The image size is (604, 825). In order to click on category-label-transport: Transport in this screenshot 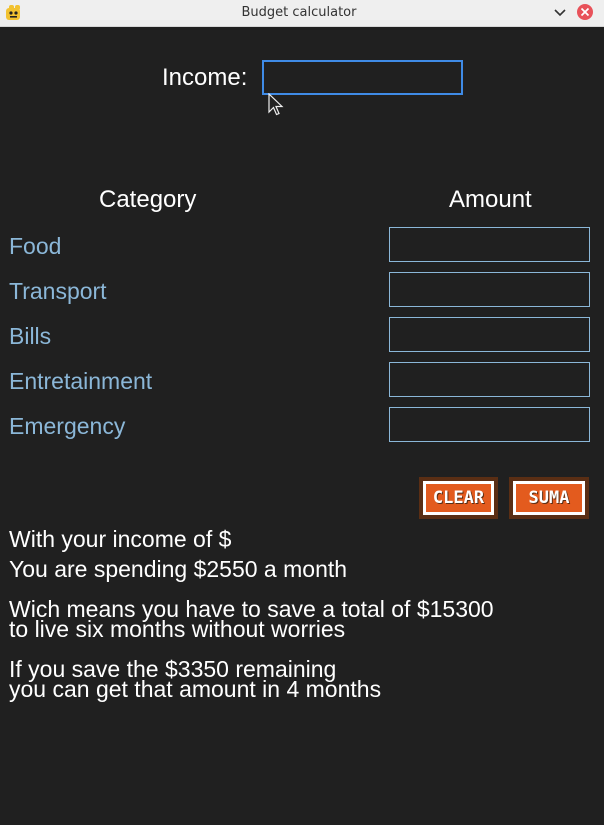, I will do `click(58, 291)`.